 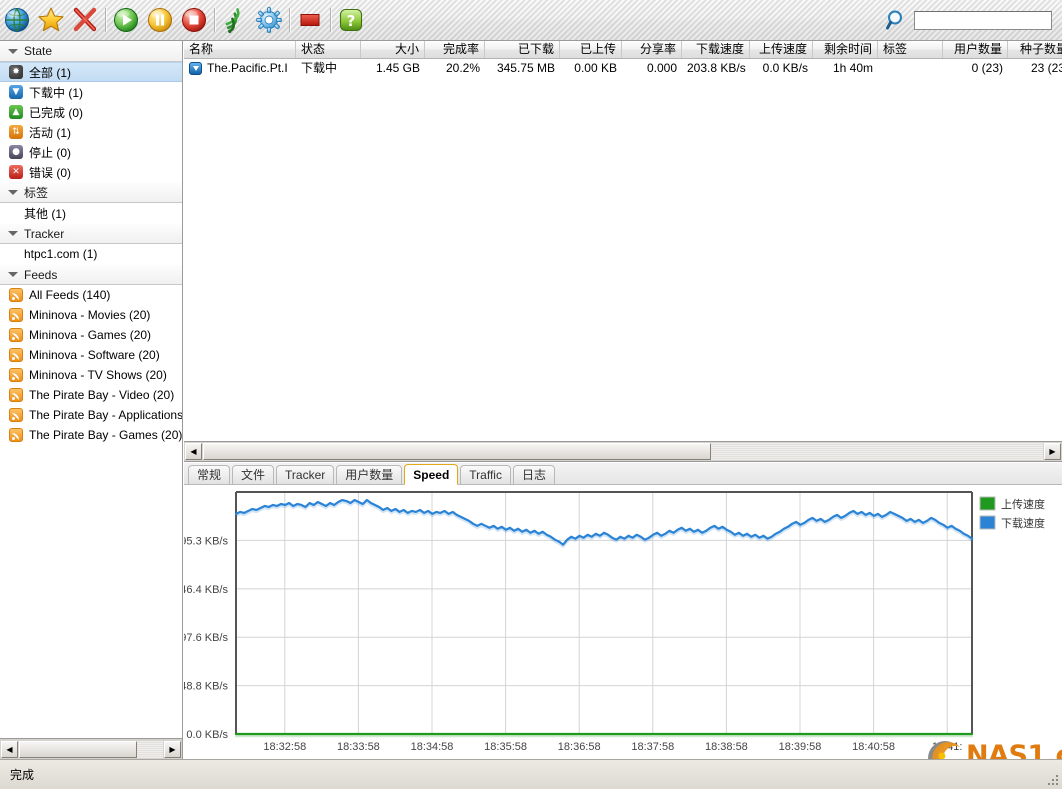 I want to click on add-torrent-button, so click(x=51, y=20).